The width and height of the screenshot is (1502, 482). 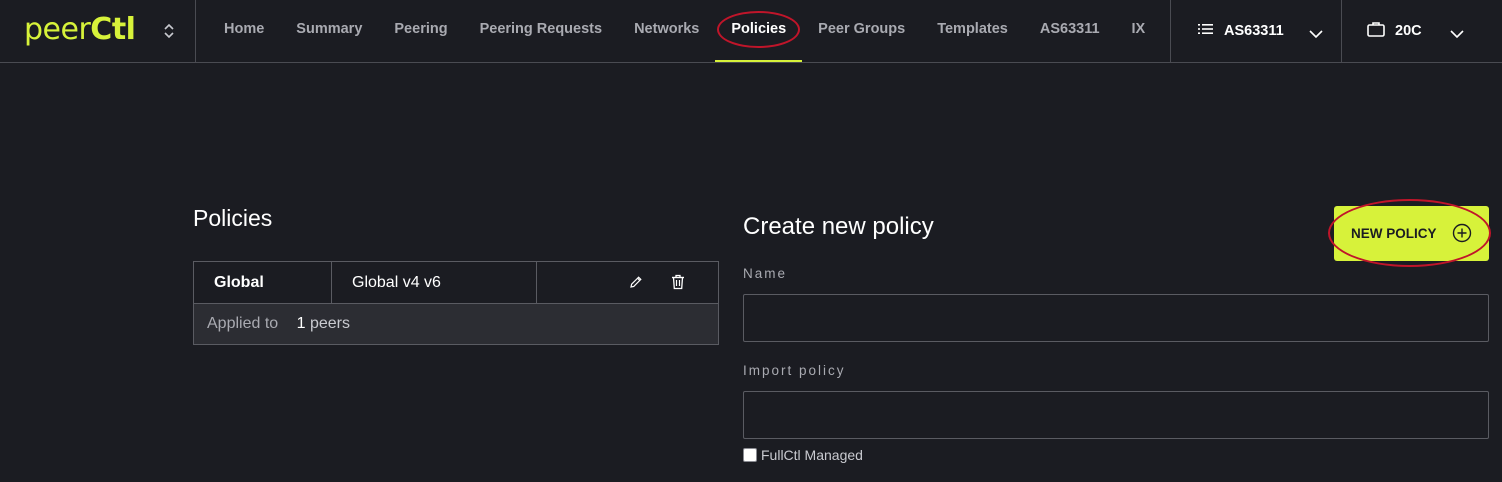 I want to click on app-switcher-chevrons-icon, so click(x=169, y=31).